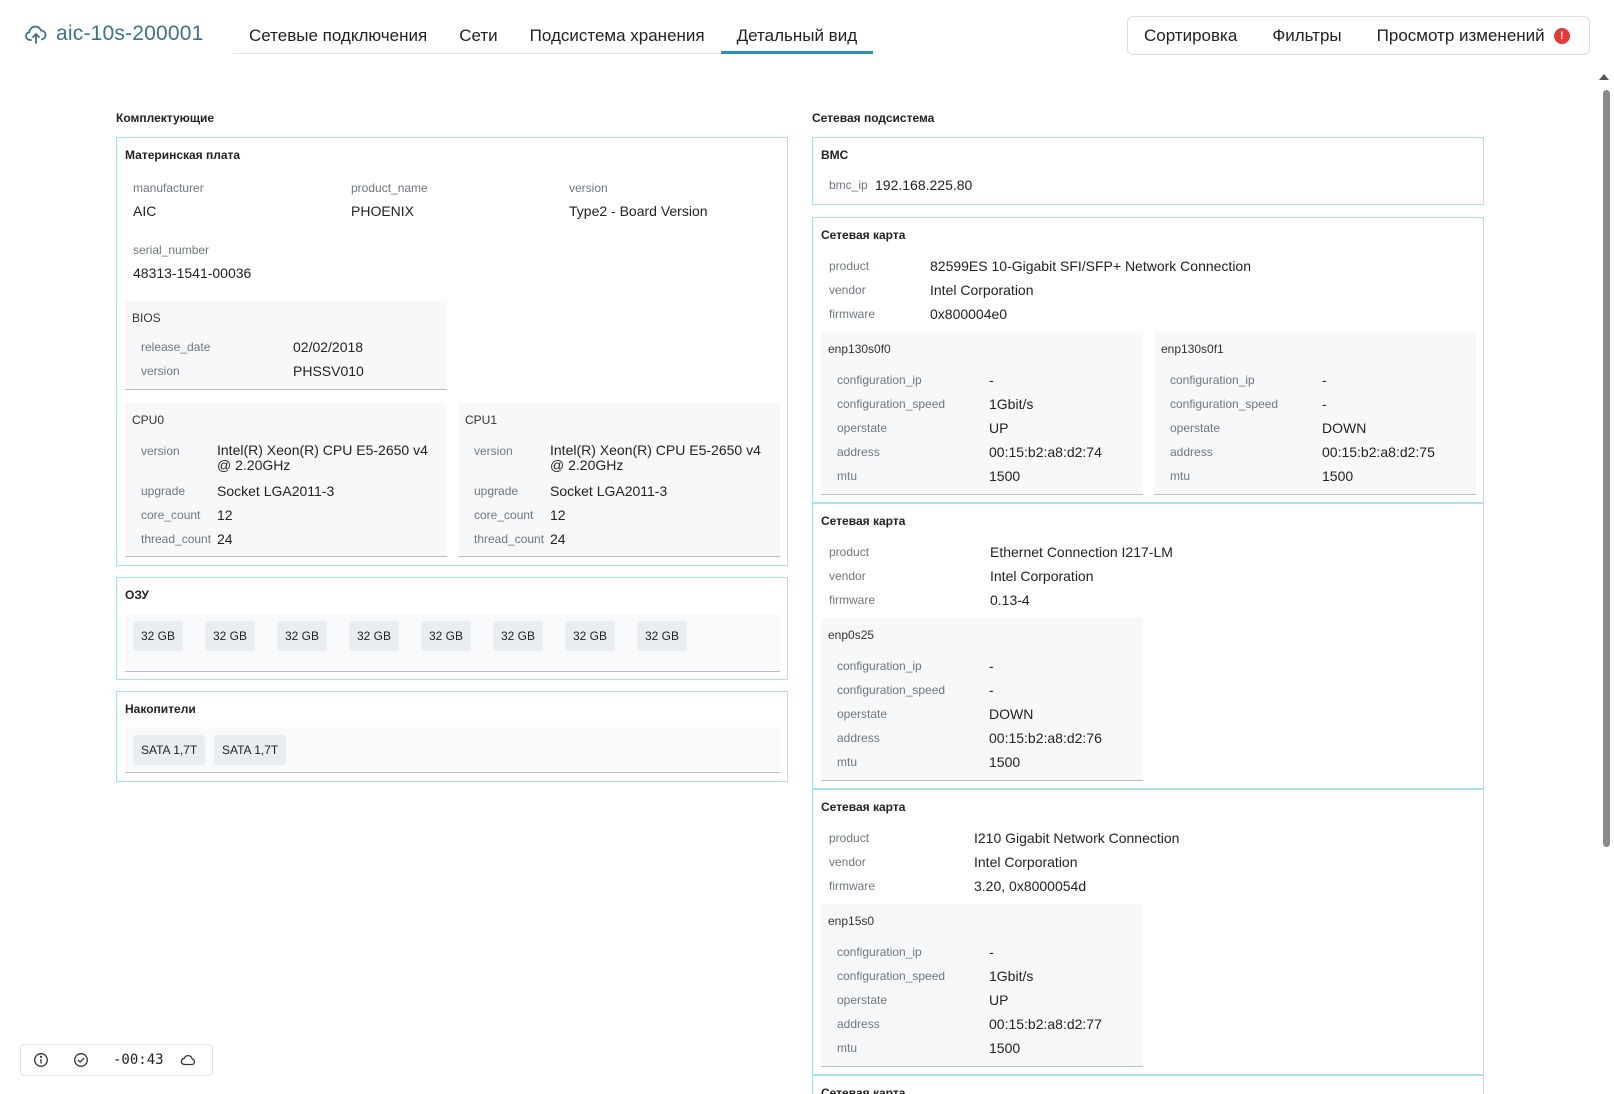 Image resolution: width=1614 pixels, height=1094 pixels. I want to click on view-changes-button: Просмотр изменений !, so click(1473, 36).